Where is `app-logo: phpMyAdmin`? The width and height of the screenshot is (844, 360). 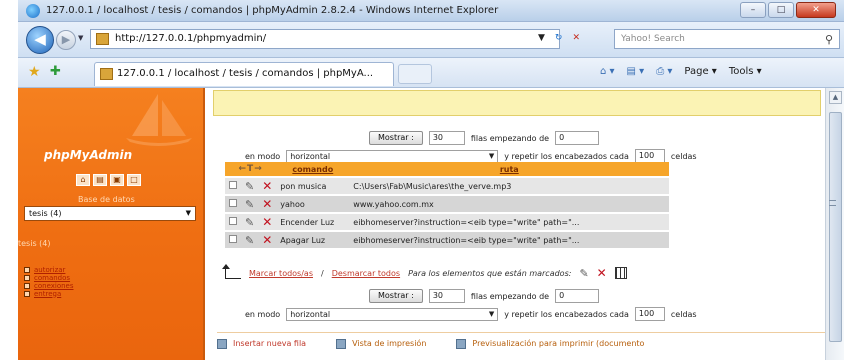
app-logo: phpMyAdmin is located at coordinates (88, 155).